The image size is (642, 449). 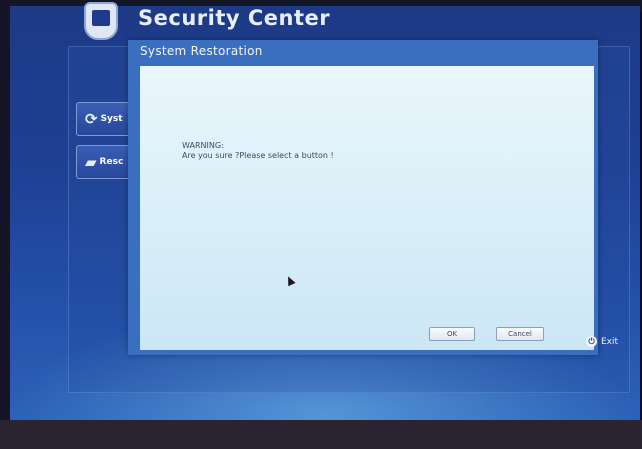 I want to click on warning-title: WARNING:, so click(x=203, y=145).